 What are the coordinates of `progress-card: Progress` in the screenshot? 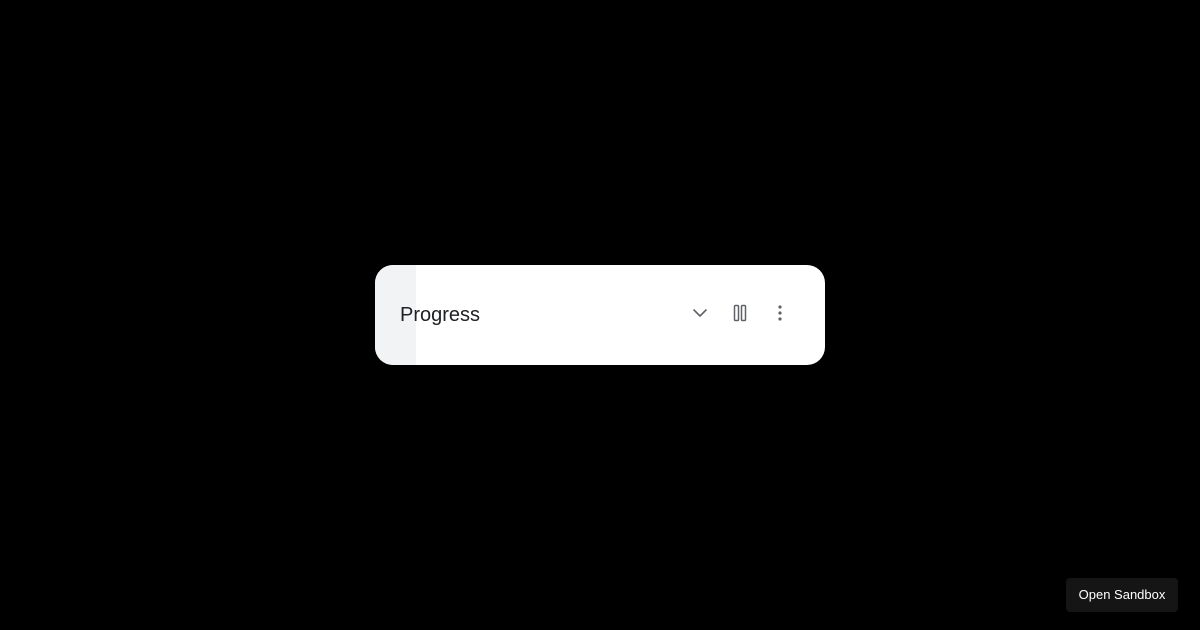 It's located at (600, 315).